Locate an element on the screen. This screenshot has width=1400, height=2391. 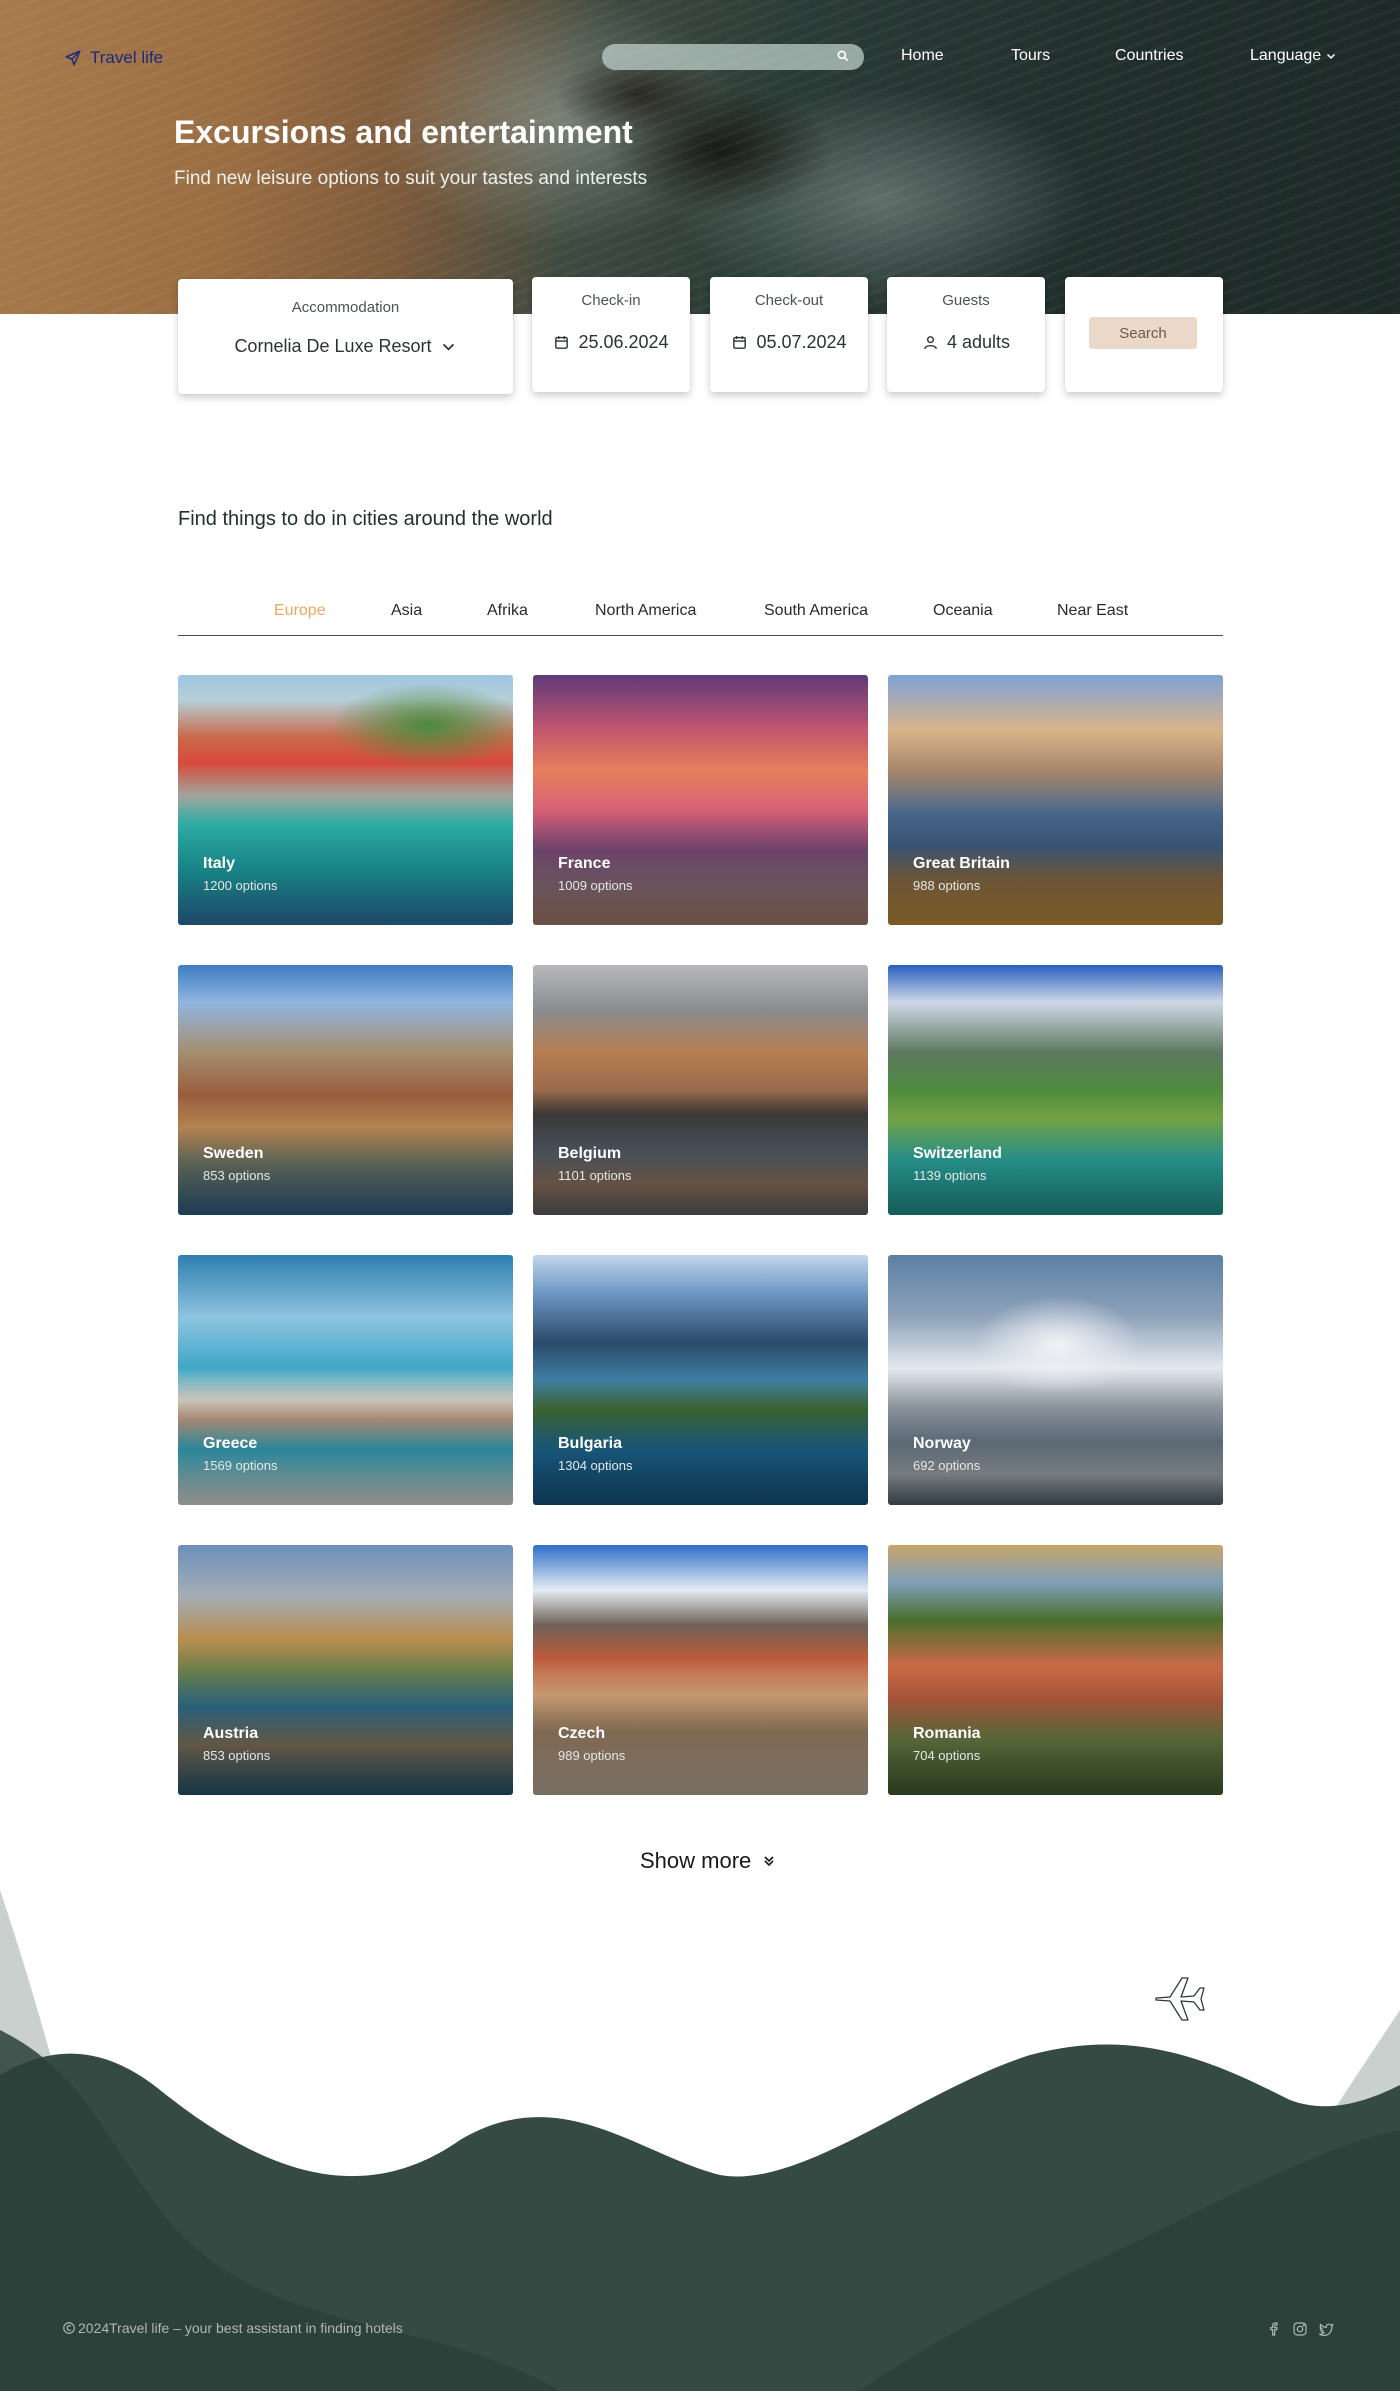
accommodation-value: Cornelia De Luxe Resort is located at coordinates (333, 346).